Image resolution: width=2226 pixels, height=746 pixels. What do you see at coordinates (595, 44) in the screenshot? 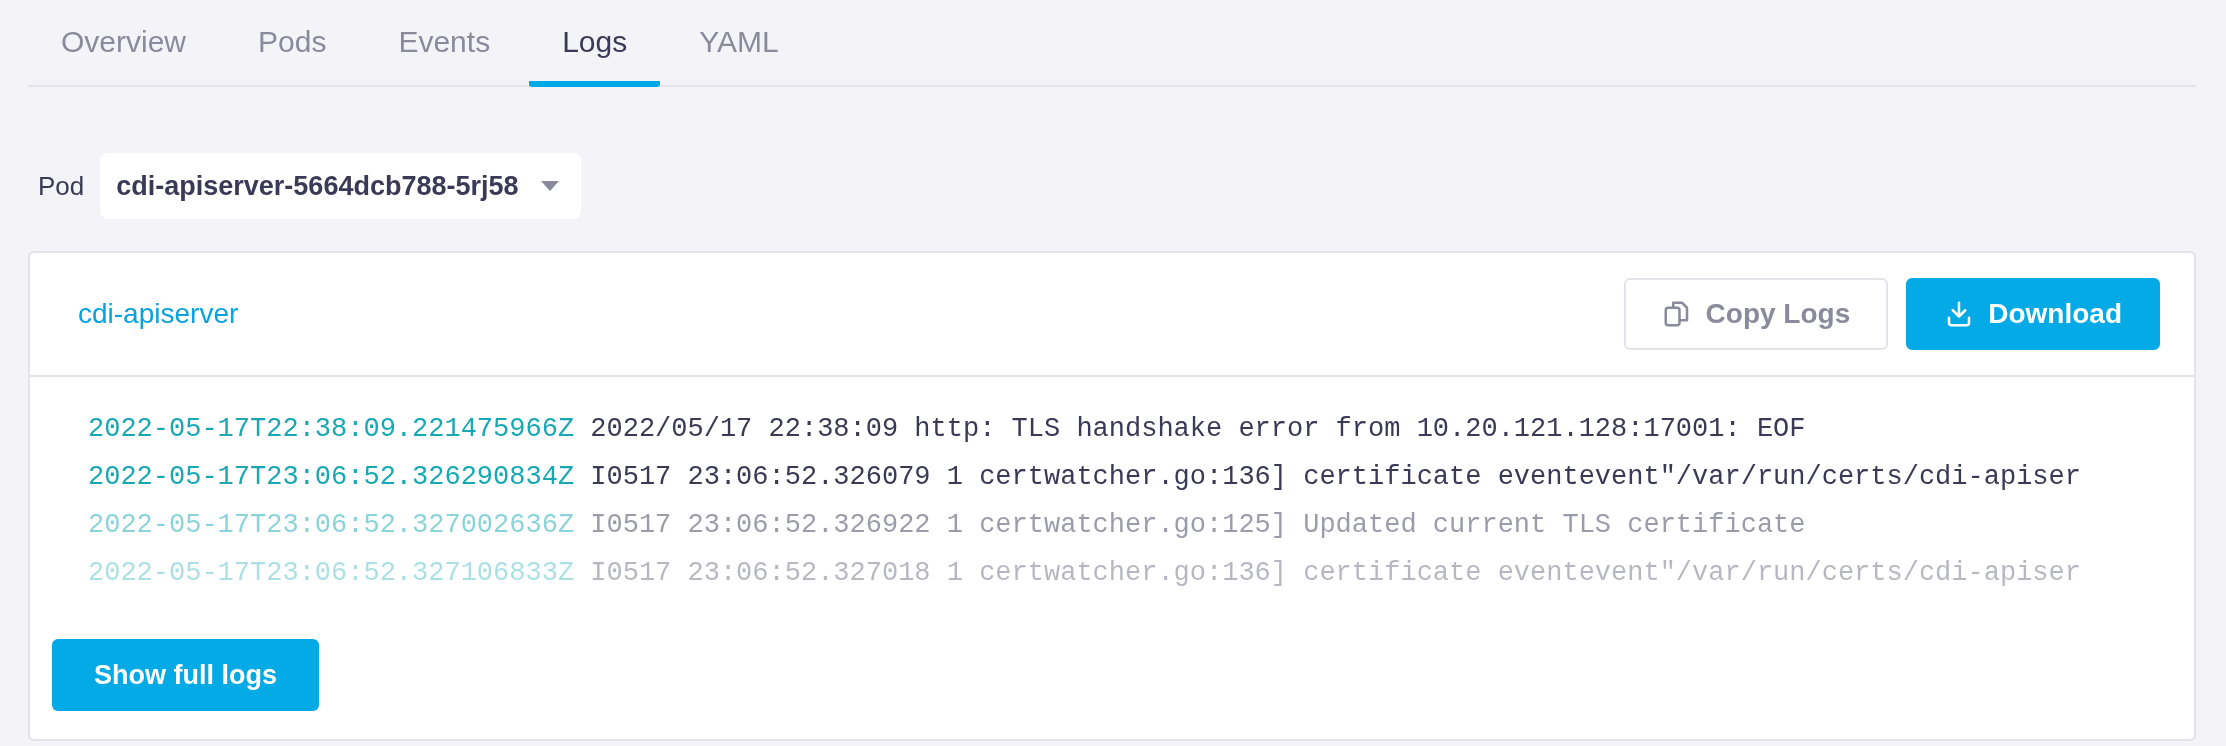
I see `tab: Logs` at bounding box center [595, 44].